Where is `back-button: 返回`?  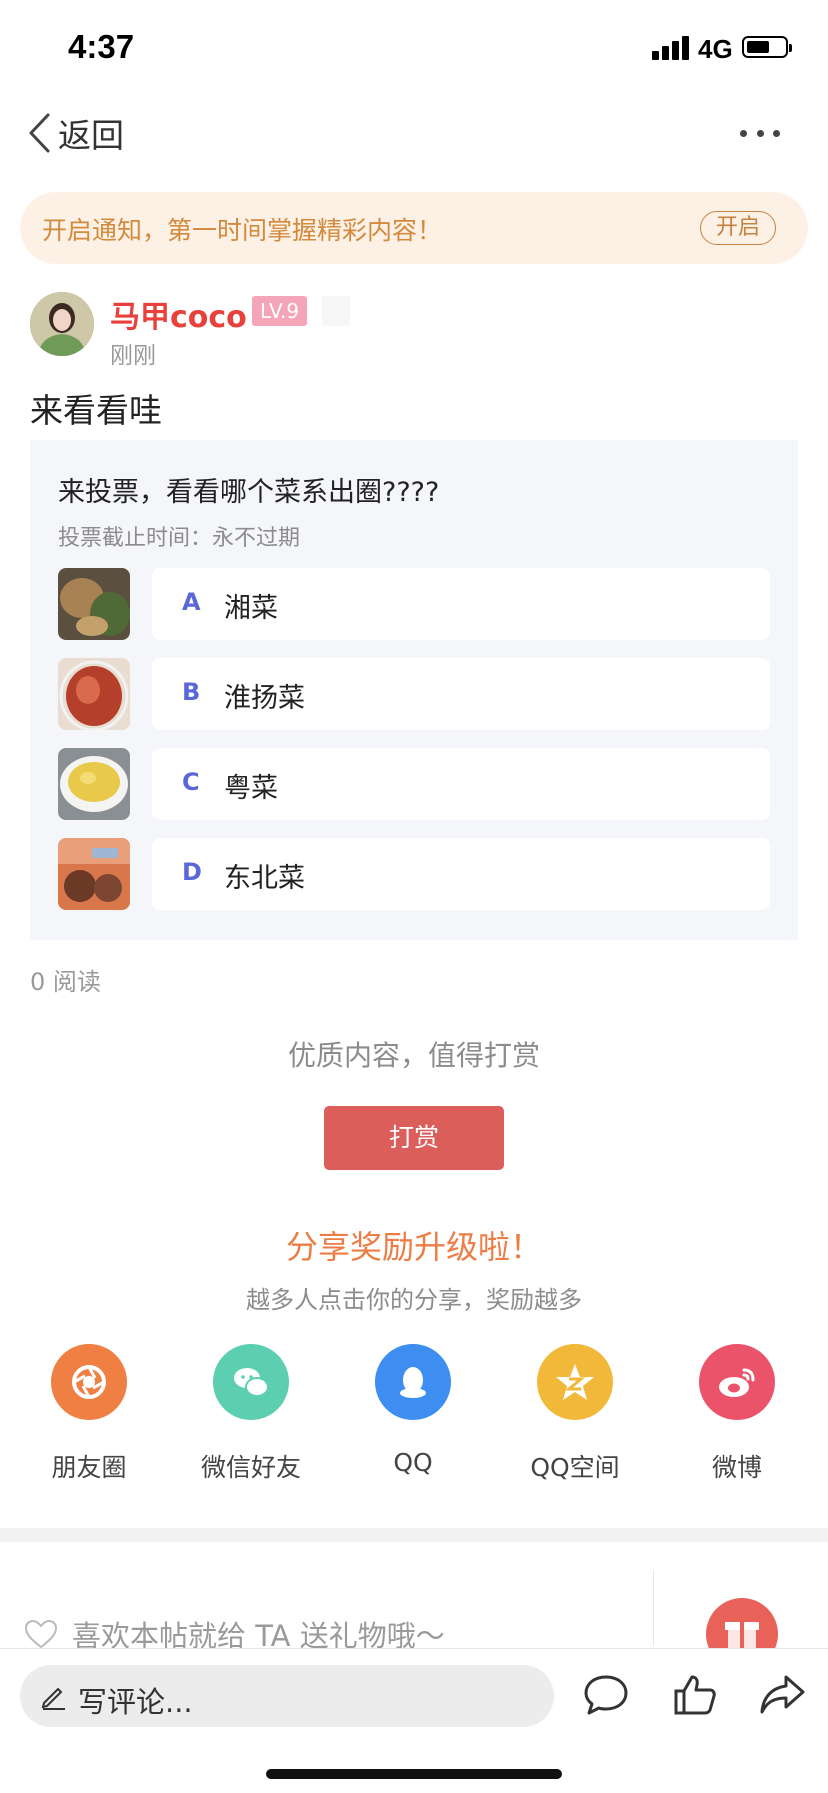
back-button: 返回 is located at coordinates (75, 133).